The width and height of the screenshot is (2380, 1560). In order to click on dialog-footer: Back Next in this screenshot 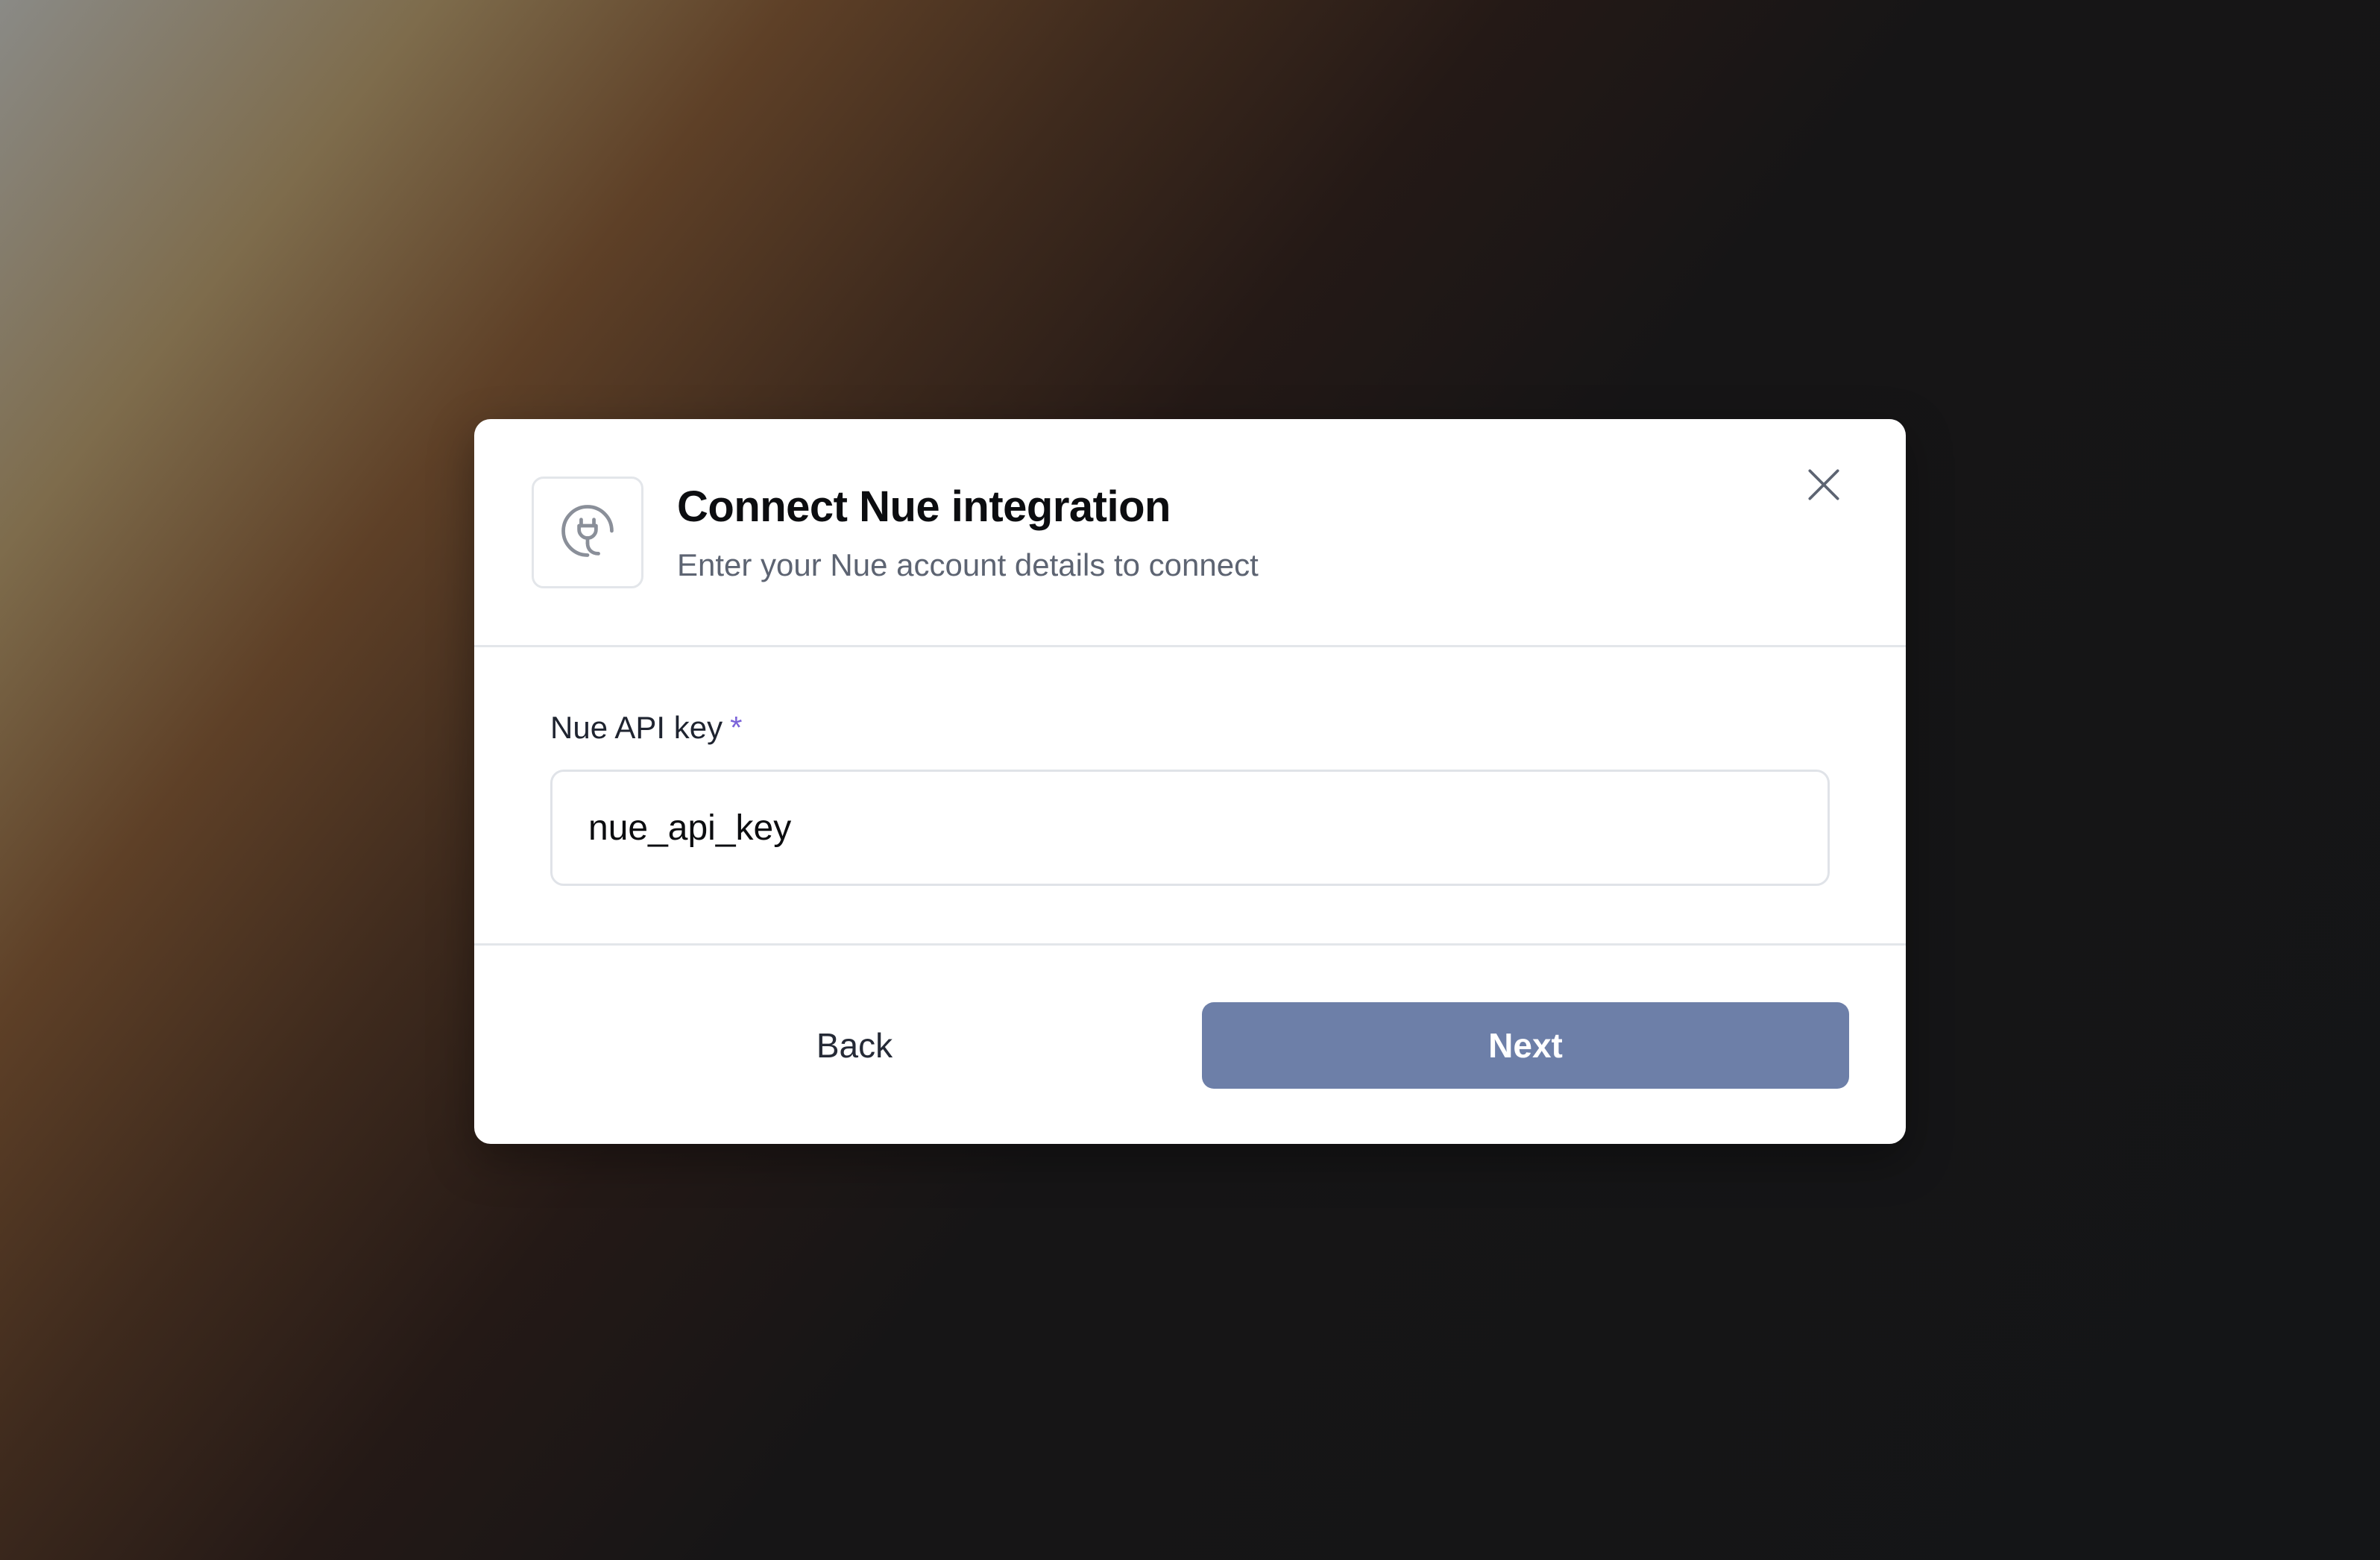, I will do `click(1190, 1045)`.